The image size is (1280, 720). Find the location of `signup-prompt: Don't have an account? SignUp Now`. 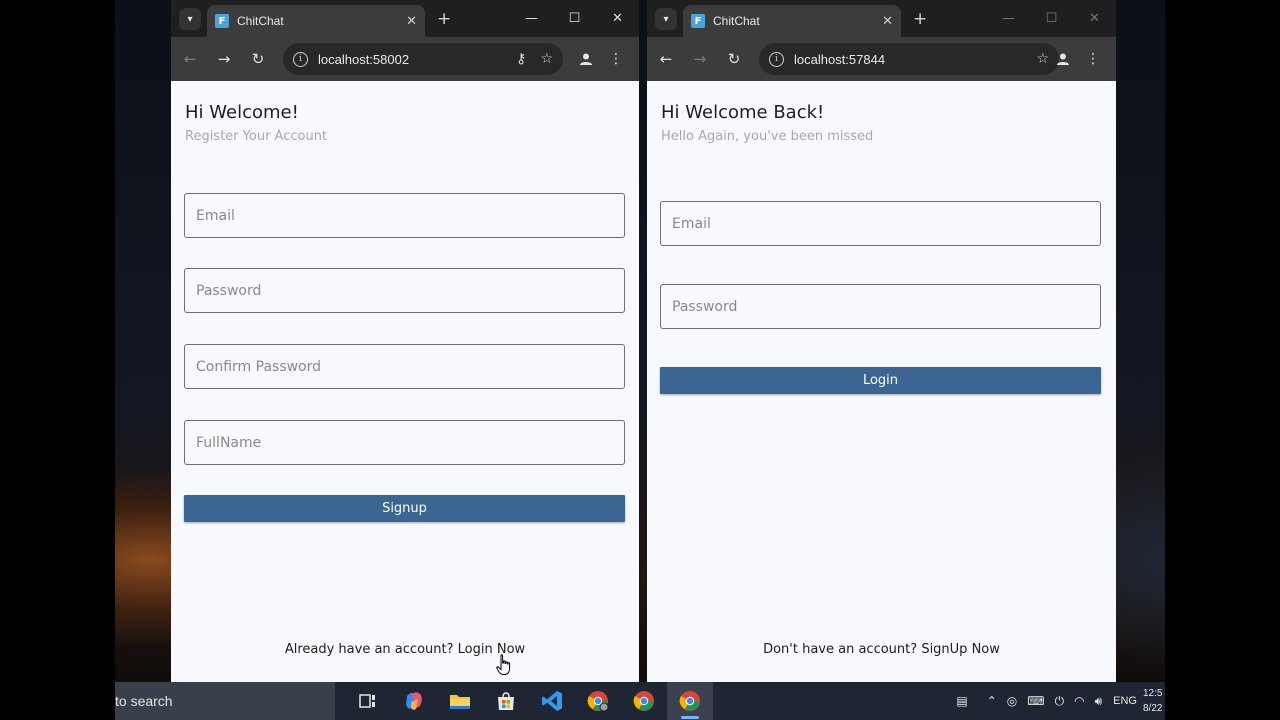

signup-prompt: Don't have an account? SignUp Now is located at coordinates (881, 649).